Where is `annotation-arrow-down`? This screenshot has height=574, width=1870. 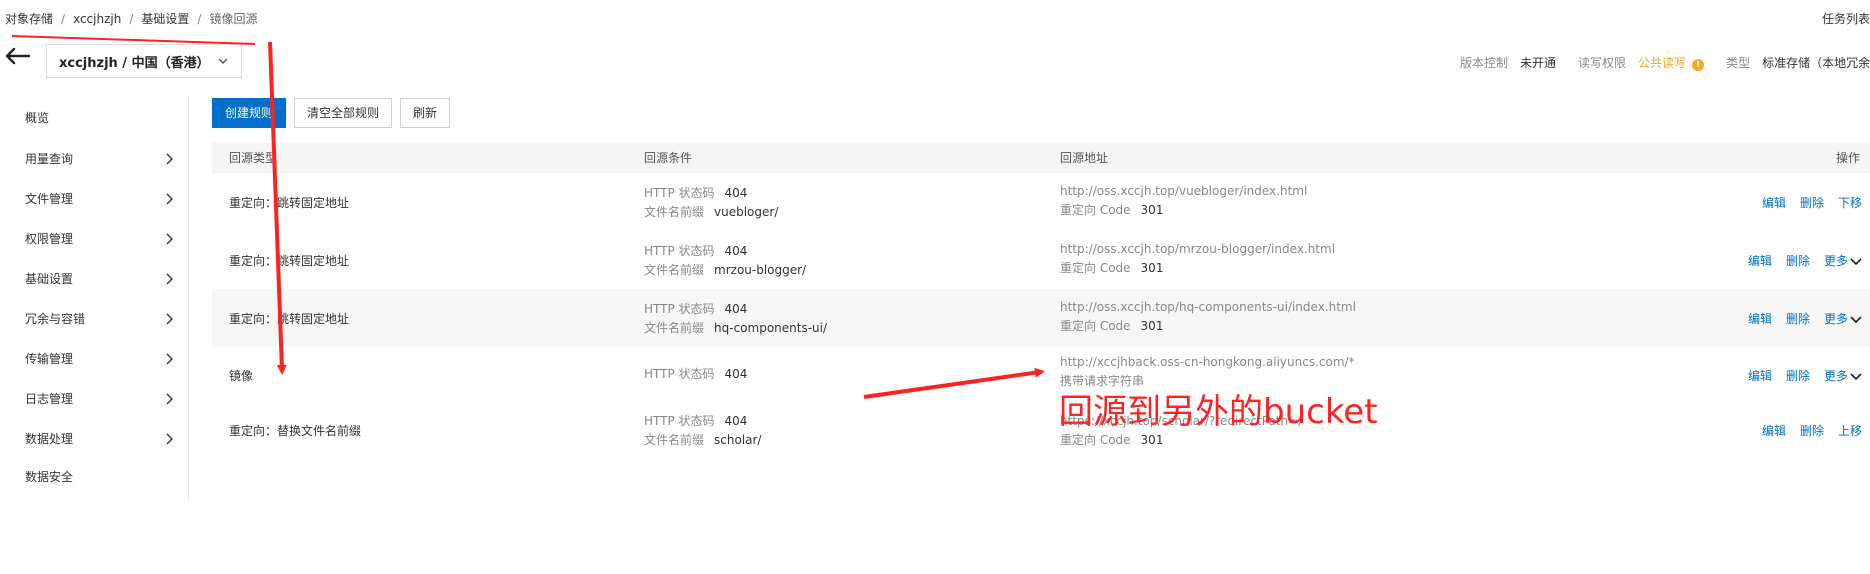
annotation-arrow-down is located at coordinates (277, 208).